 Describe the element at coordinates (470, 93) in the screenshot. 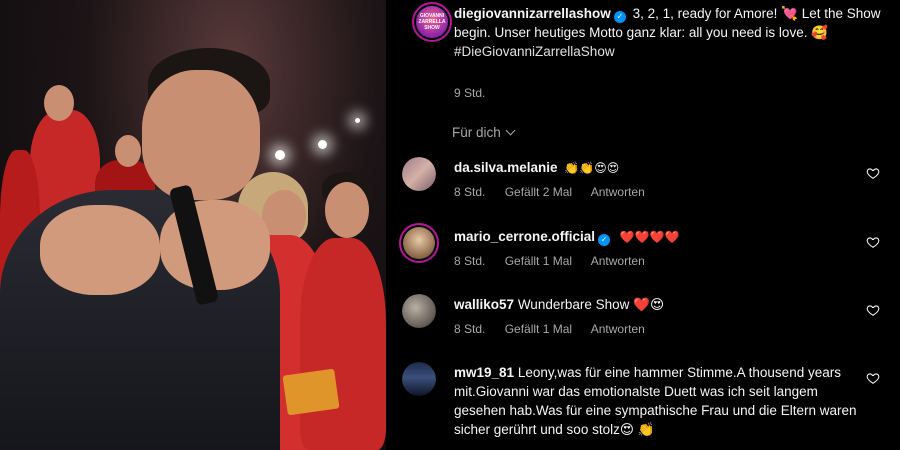

I see `post-timestamp: 9 Std.` at that location.